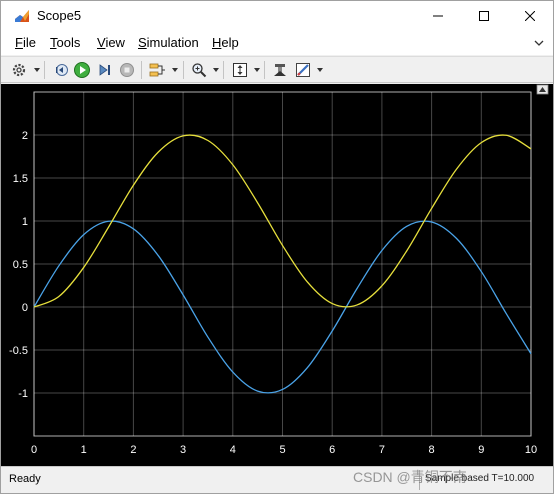 This screenshot has height=494, width=554. What do you see at coordinates (82, 70) in the screenshot?
I see `run-icon` at bounding box center [82, 70].